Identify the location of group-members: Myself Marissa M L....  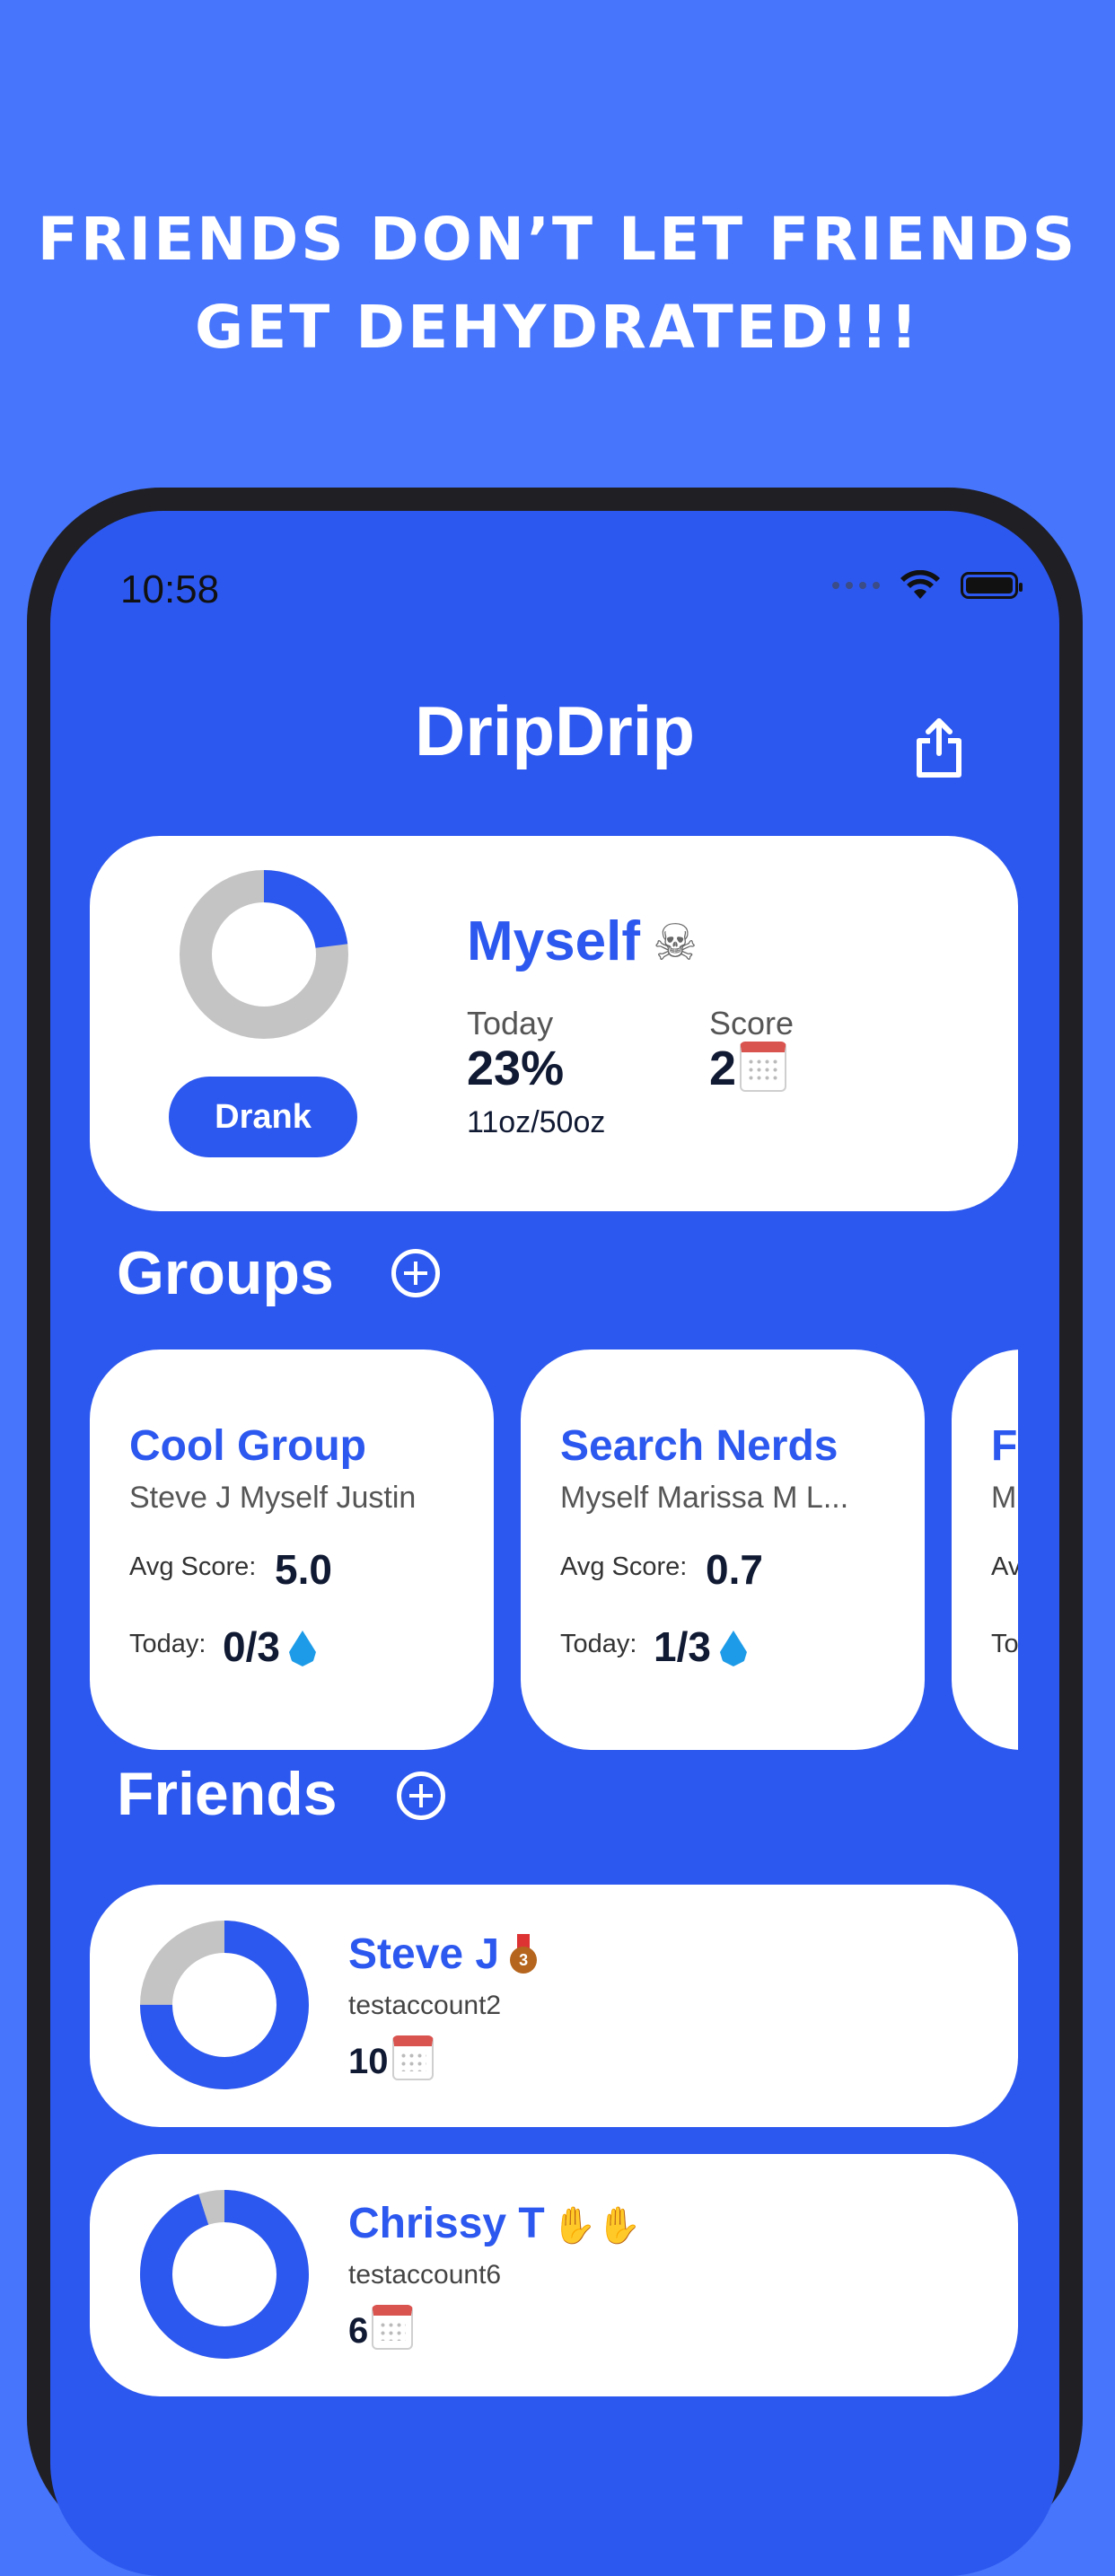
(704, 1498).